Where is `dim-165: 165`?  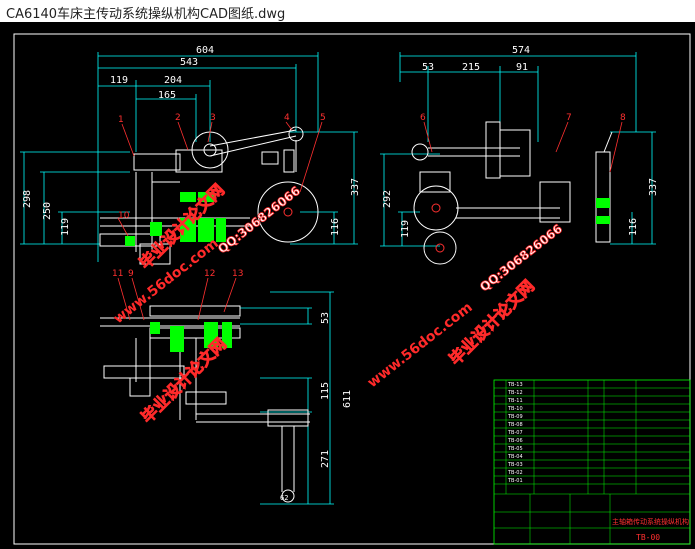 dim-165: 165 is located at coordinates (167, 95).